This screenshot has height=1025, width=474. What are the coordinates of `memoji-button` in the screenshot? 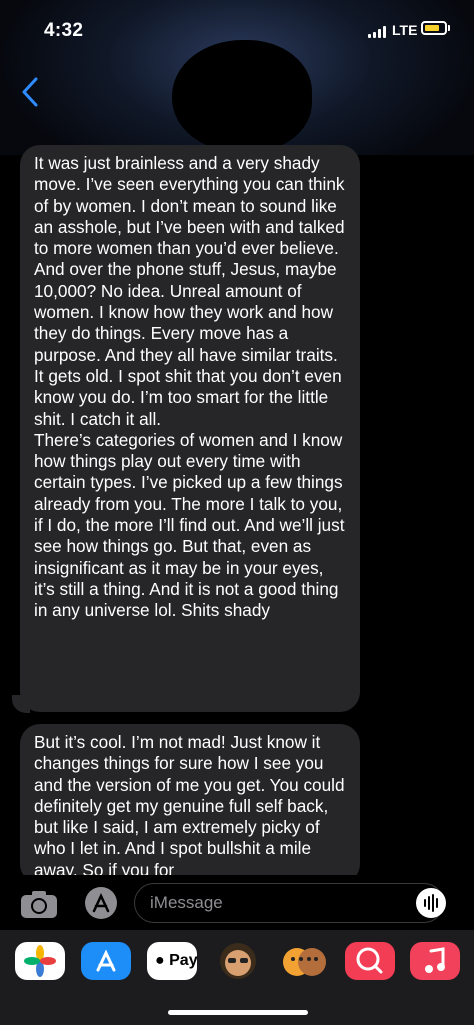 It's located at (238, 961).